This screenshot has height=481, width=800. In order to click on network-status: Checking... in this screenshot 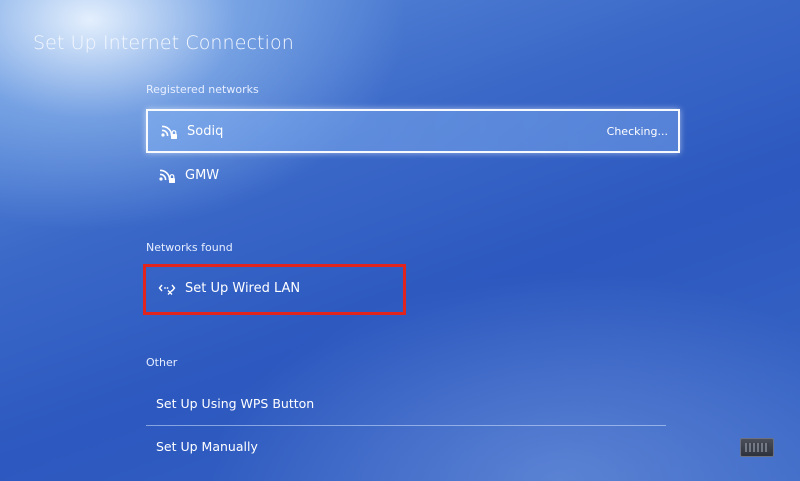, I will do `click(637, 131)`.